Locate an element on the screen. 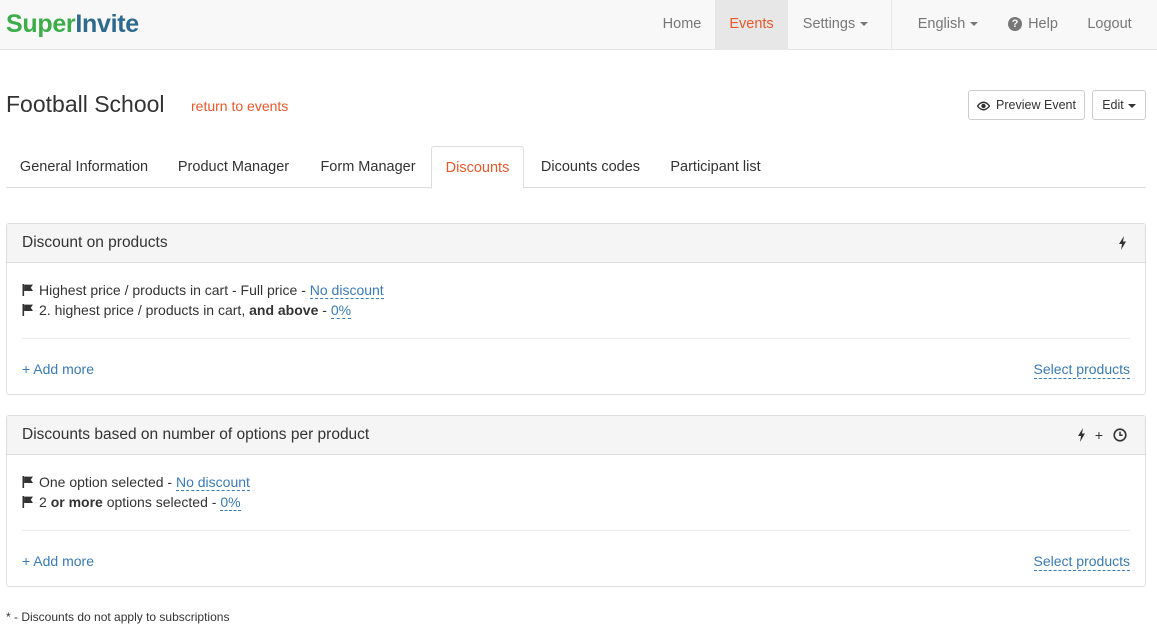 This screenshot has width=1157, height=641. edit-label: Edit is located at coordinates (1113, 105).